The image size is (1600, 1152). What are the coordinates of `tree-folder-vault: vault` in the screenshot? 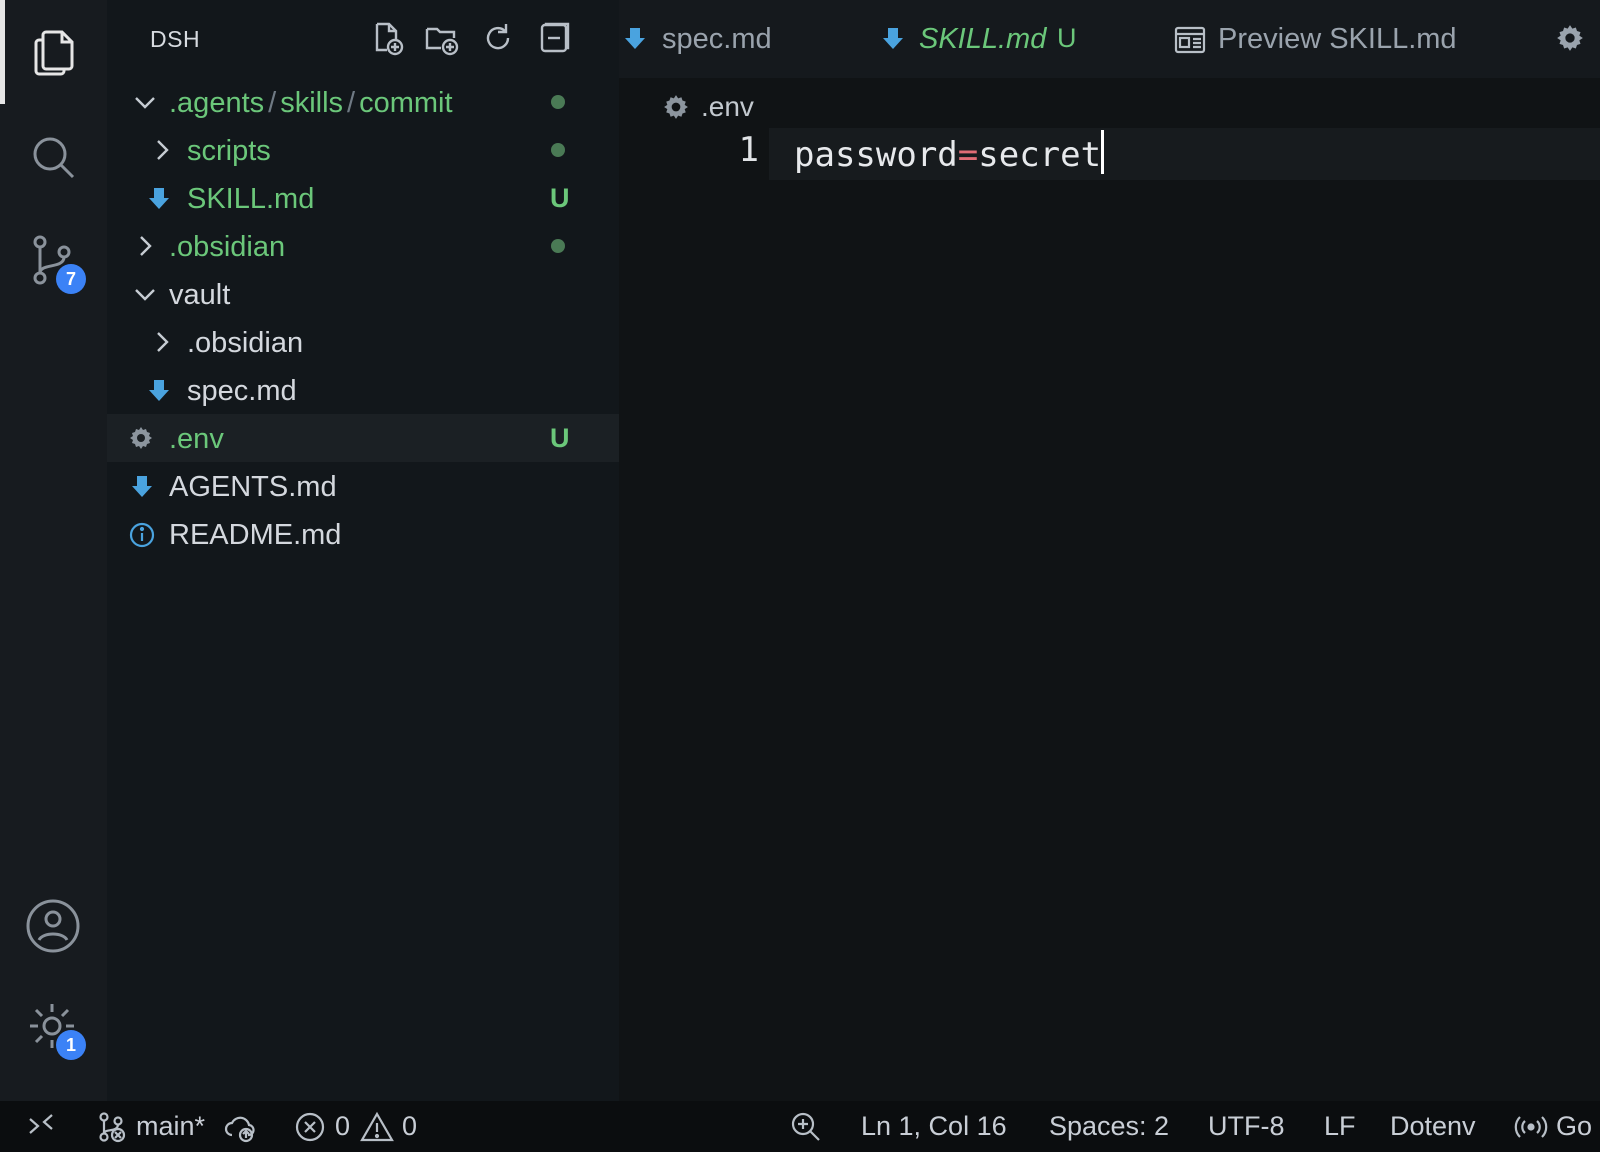 It's located at (363, 294).